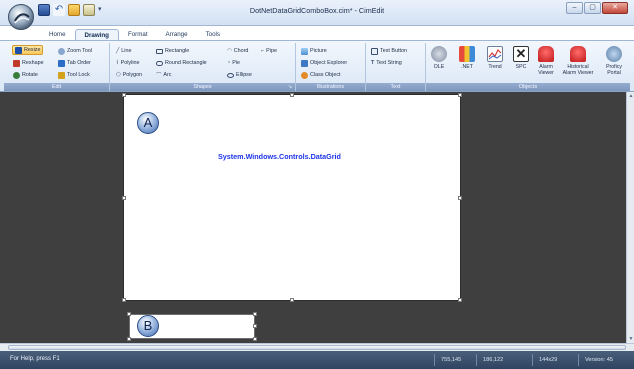  I want to click on alarm-icon, so click(546, 54).